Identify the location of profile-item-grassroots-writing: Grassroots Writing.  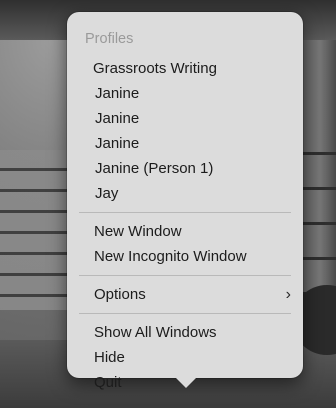
(185, 68).